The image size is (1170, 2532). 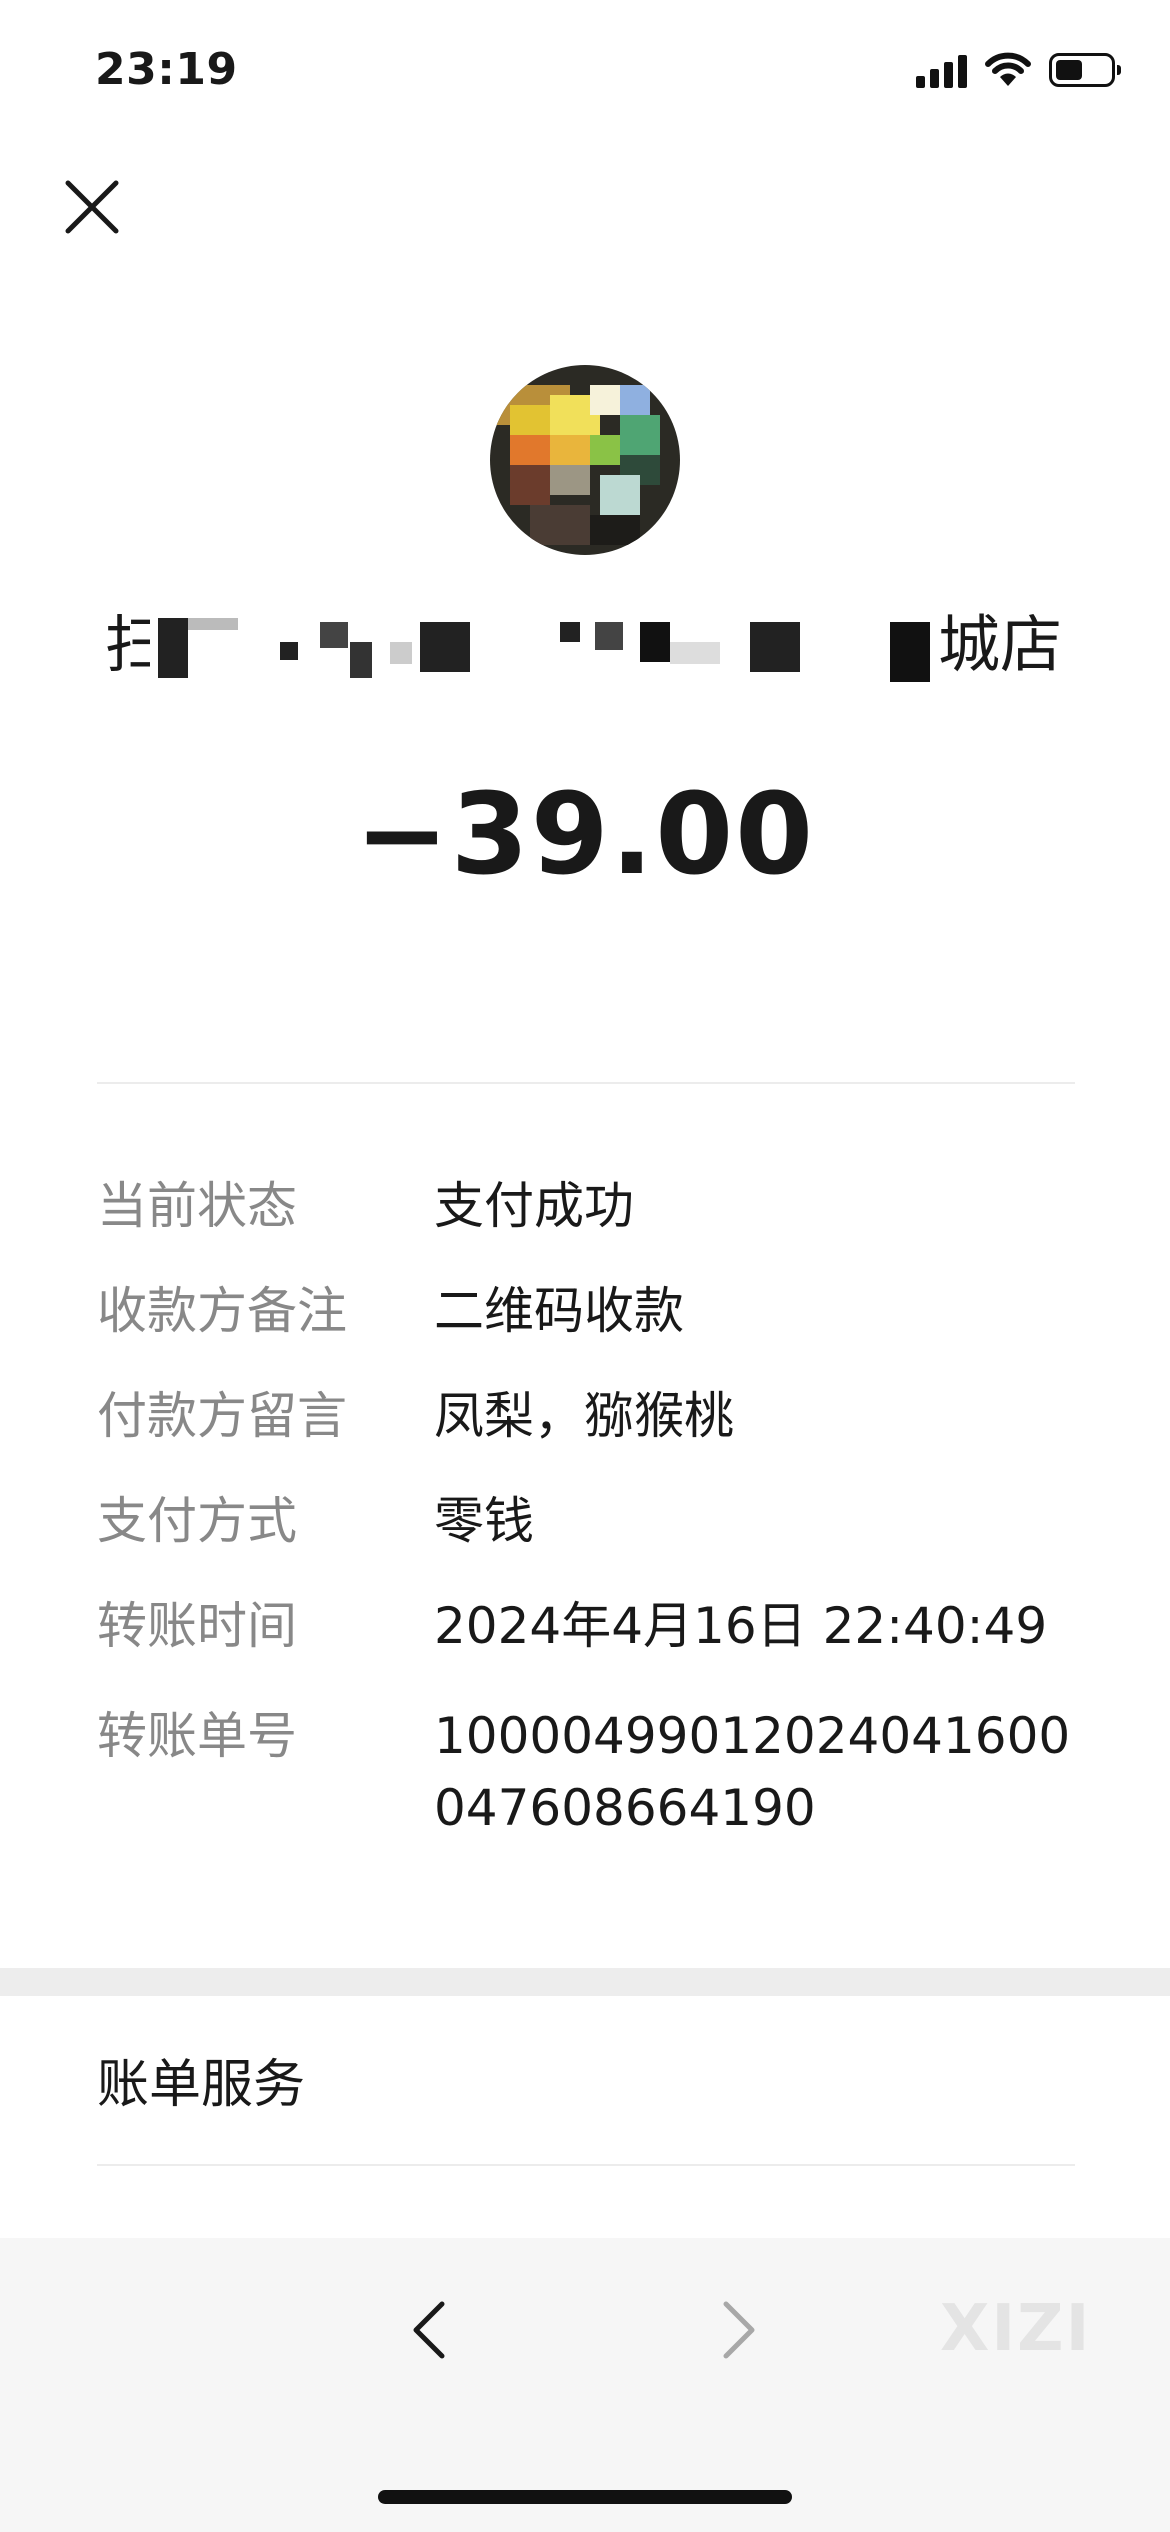 I want to click on detail-row-transfer-number: 转账单号 100004990120240416000476086641​90, so click(x=586, y=1772).